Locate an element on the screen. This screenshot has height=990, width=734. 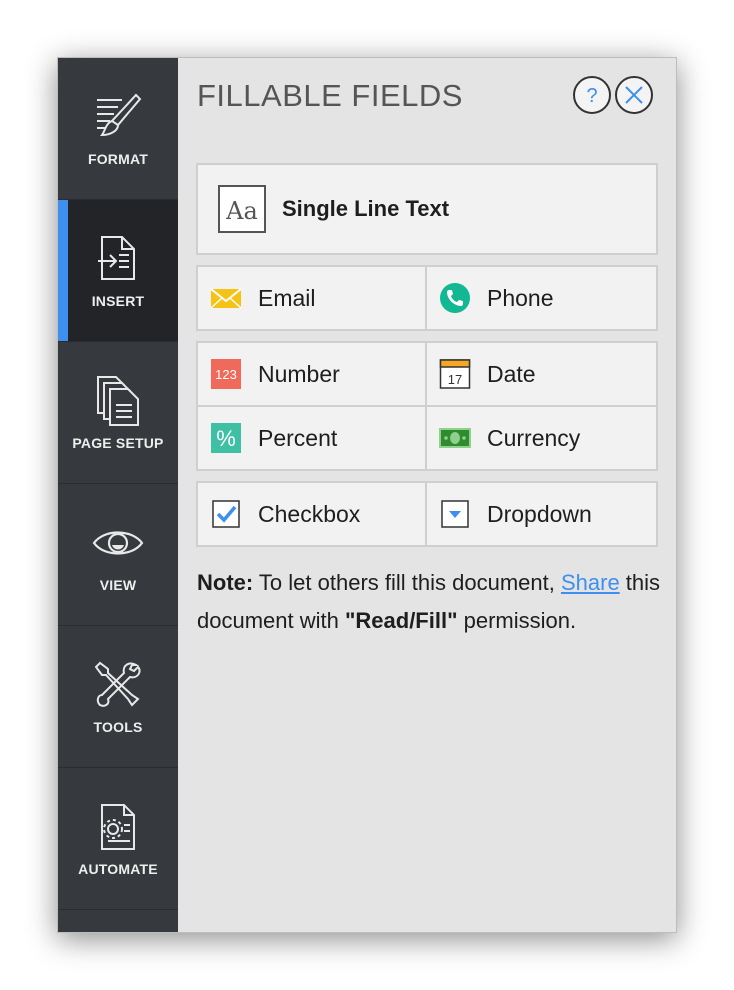
percent-field-button: % Percent is located at coordinates (311, 438).